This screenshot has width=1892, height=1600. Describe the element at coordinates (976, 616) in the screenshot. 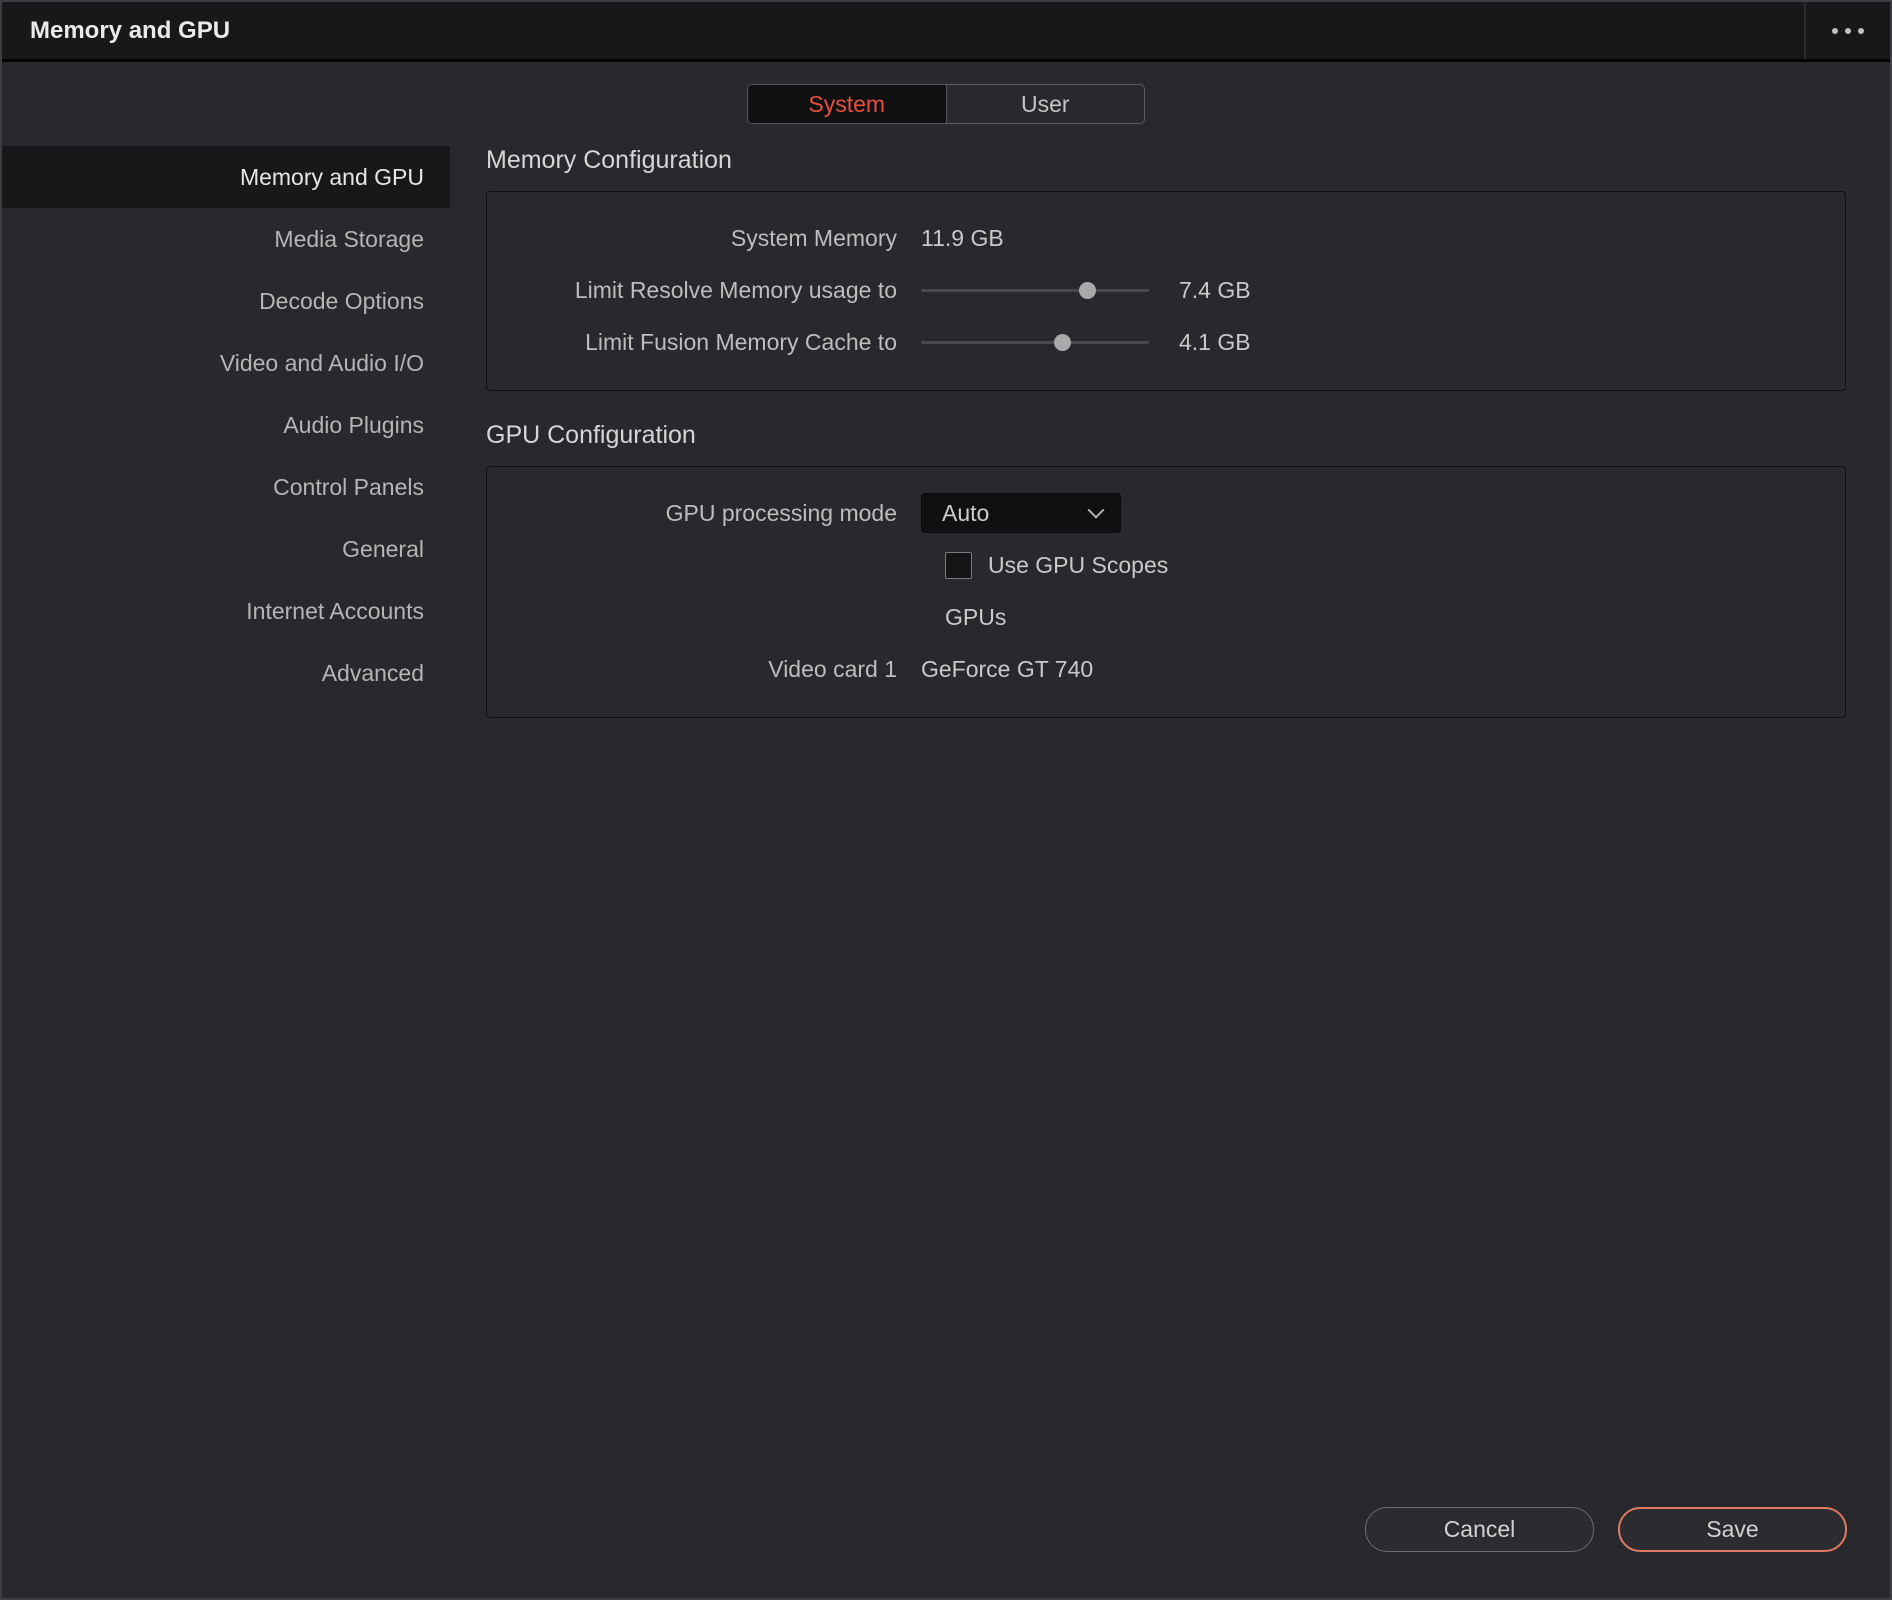

I see `gpus-label: GPUs` at that location.